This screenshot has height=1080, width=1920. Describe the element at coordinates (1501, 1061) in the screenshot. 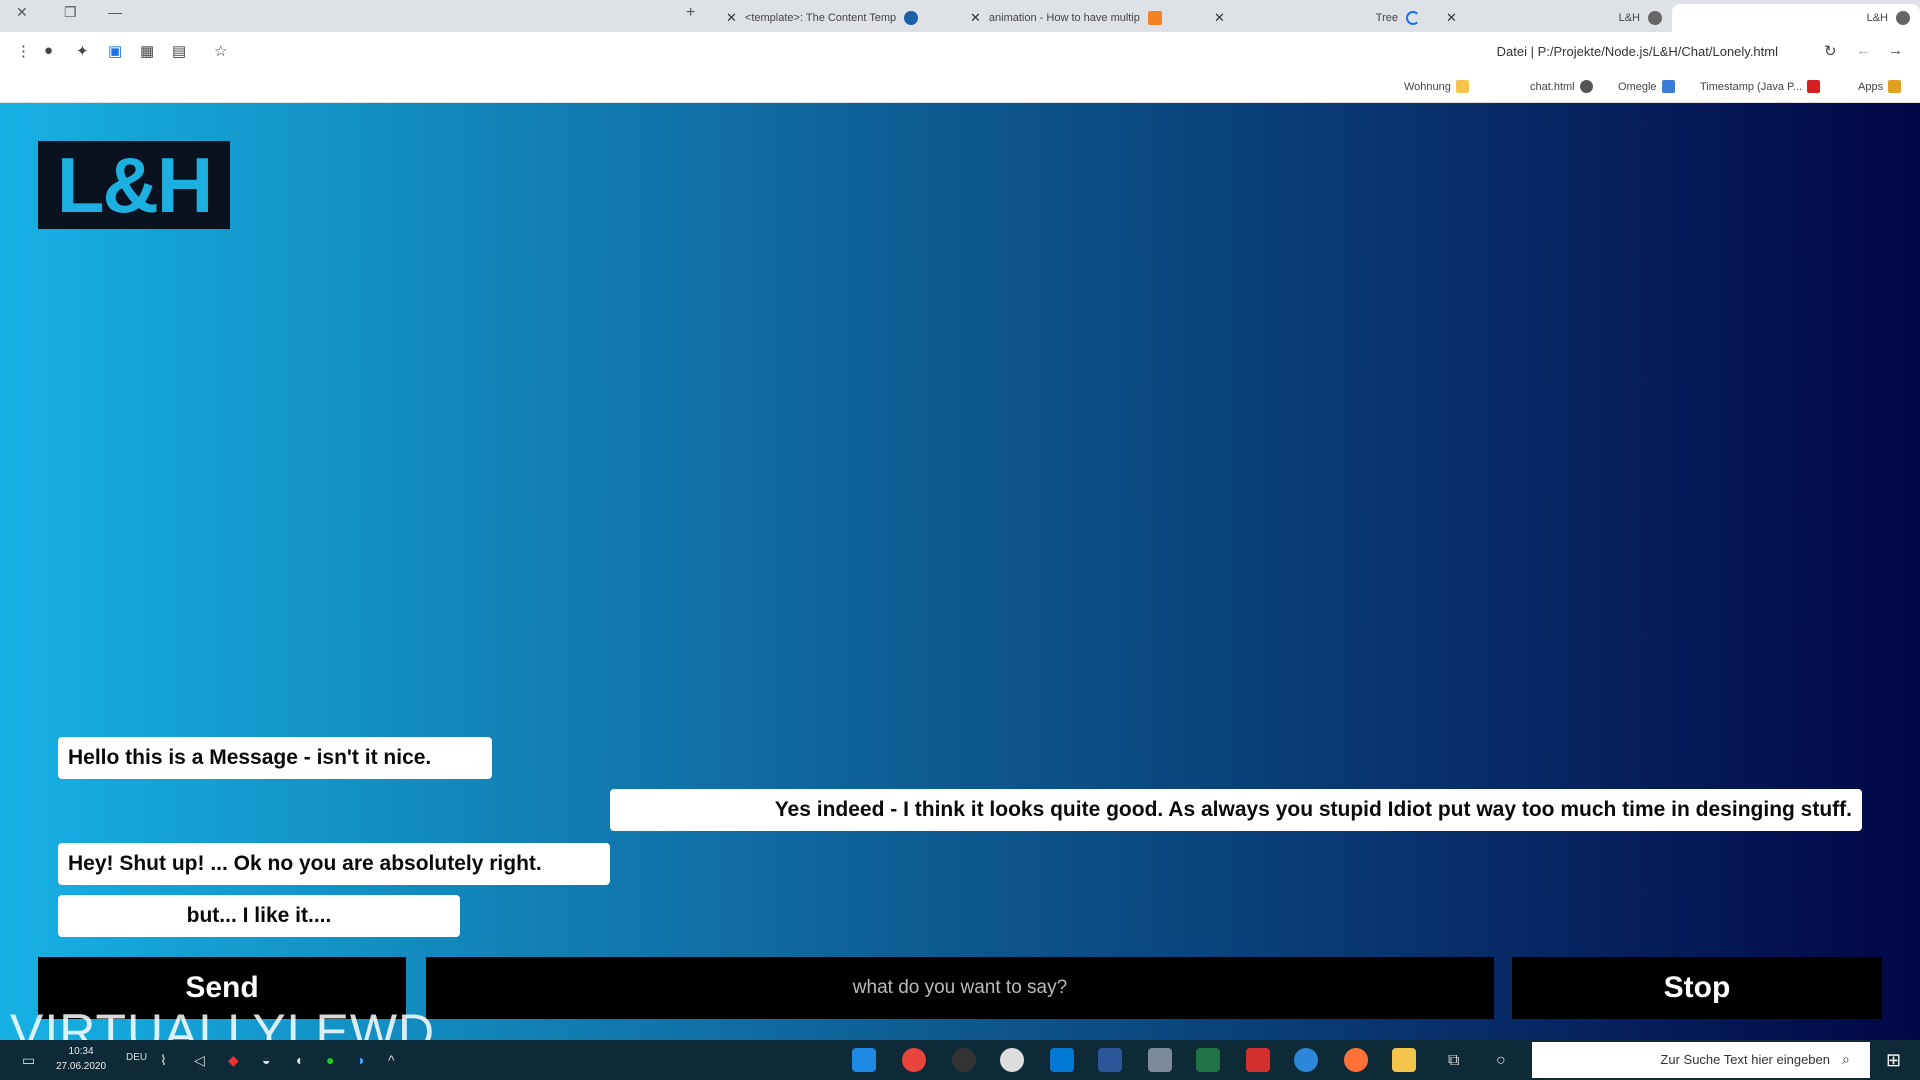

I see `cortana-icon: ○` at that location.